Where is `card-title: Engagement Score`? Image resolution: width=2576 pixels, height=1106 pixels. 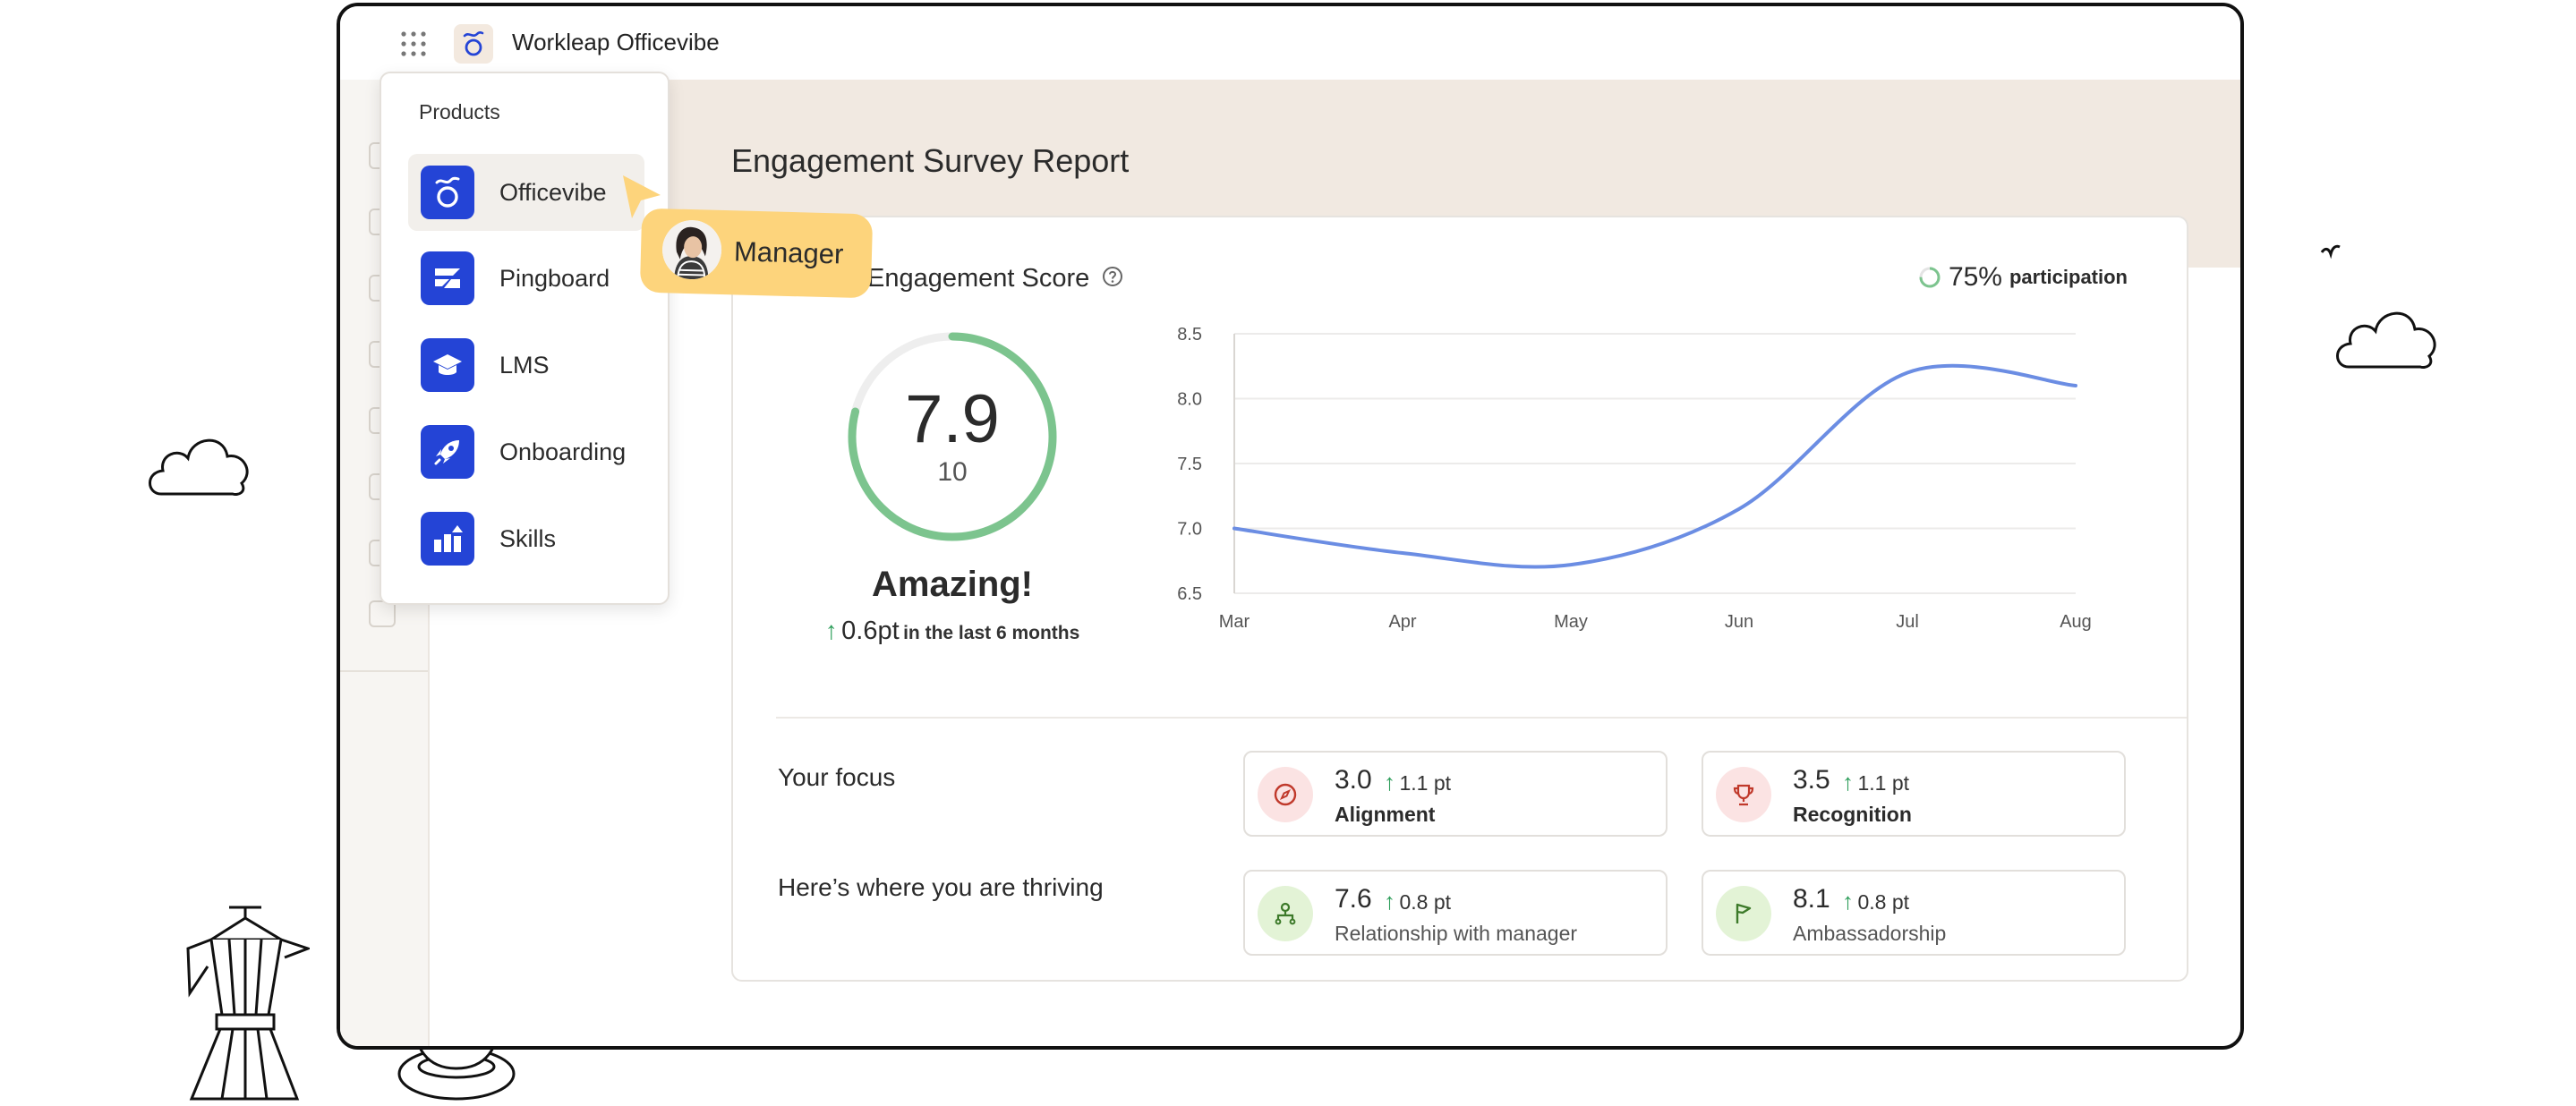 card-title: Engagement Score is located at coordinates (978, 278).